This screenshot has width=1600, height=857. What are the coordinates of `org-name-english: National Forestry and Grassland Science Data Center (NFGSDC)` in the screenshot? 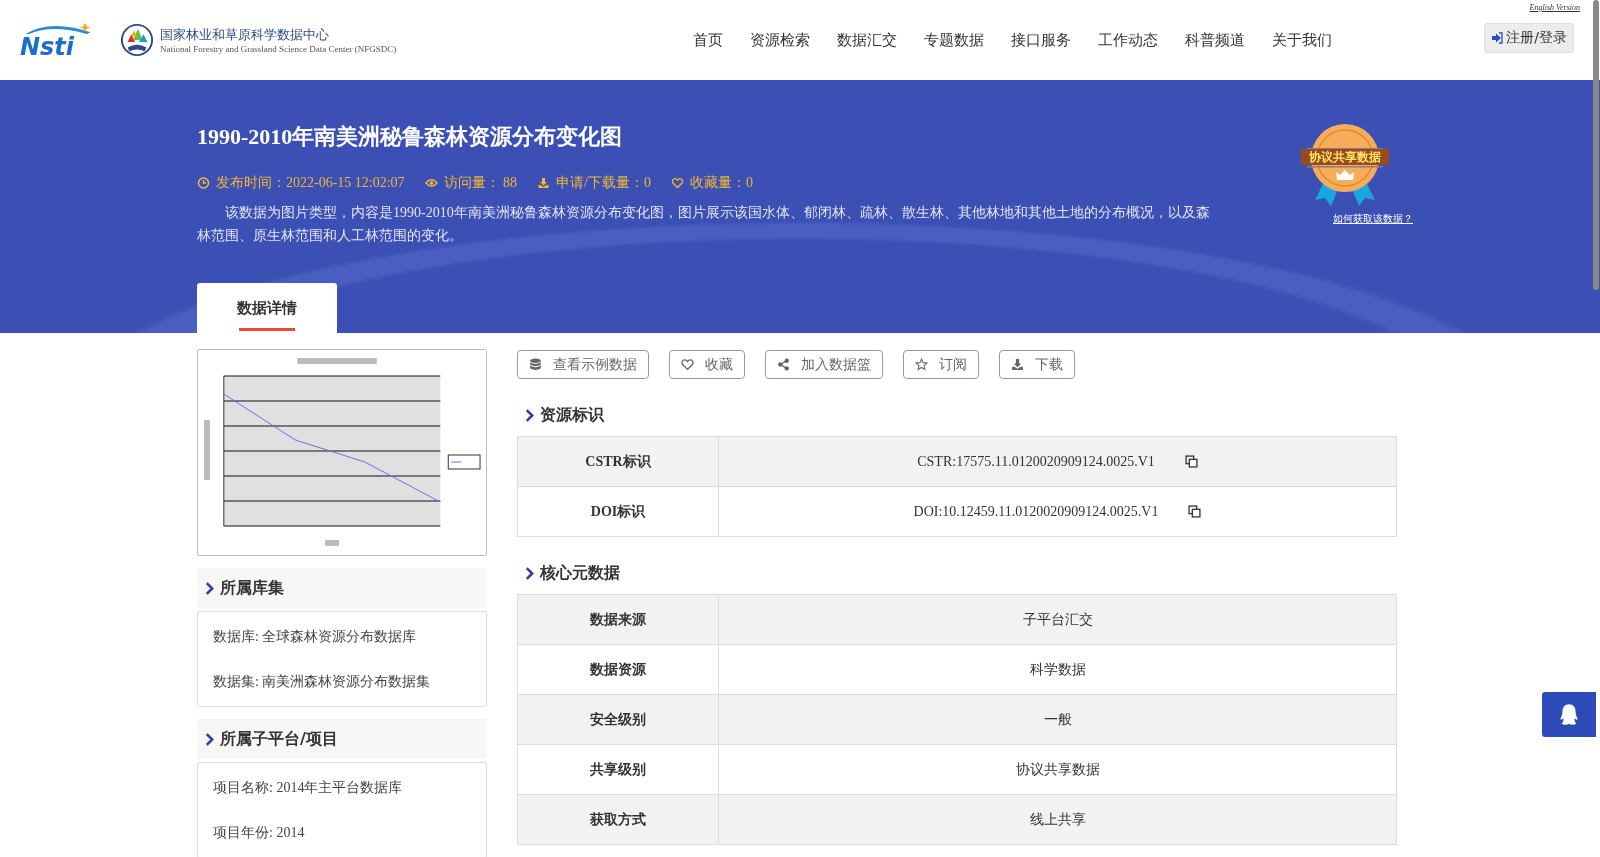 It's located at (278, 49).